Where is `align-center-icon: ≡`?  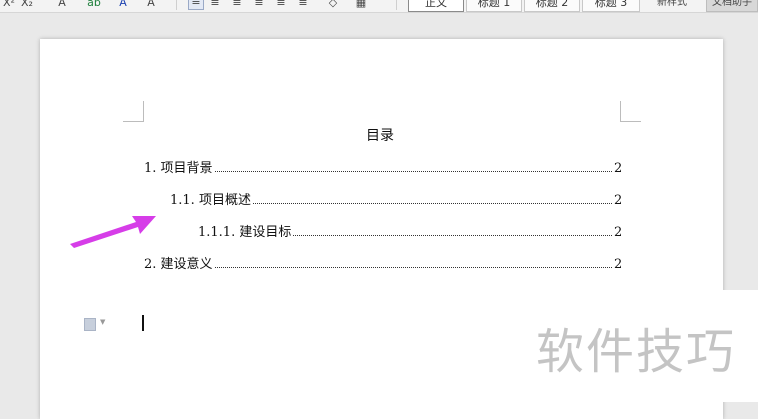
align-center-icon: ≡ is located at coordinates (215, 5).